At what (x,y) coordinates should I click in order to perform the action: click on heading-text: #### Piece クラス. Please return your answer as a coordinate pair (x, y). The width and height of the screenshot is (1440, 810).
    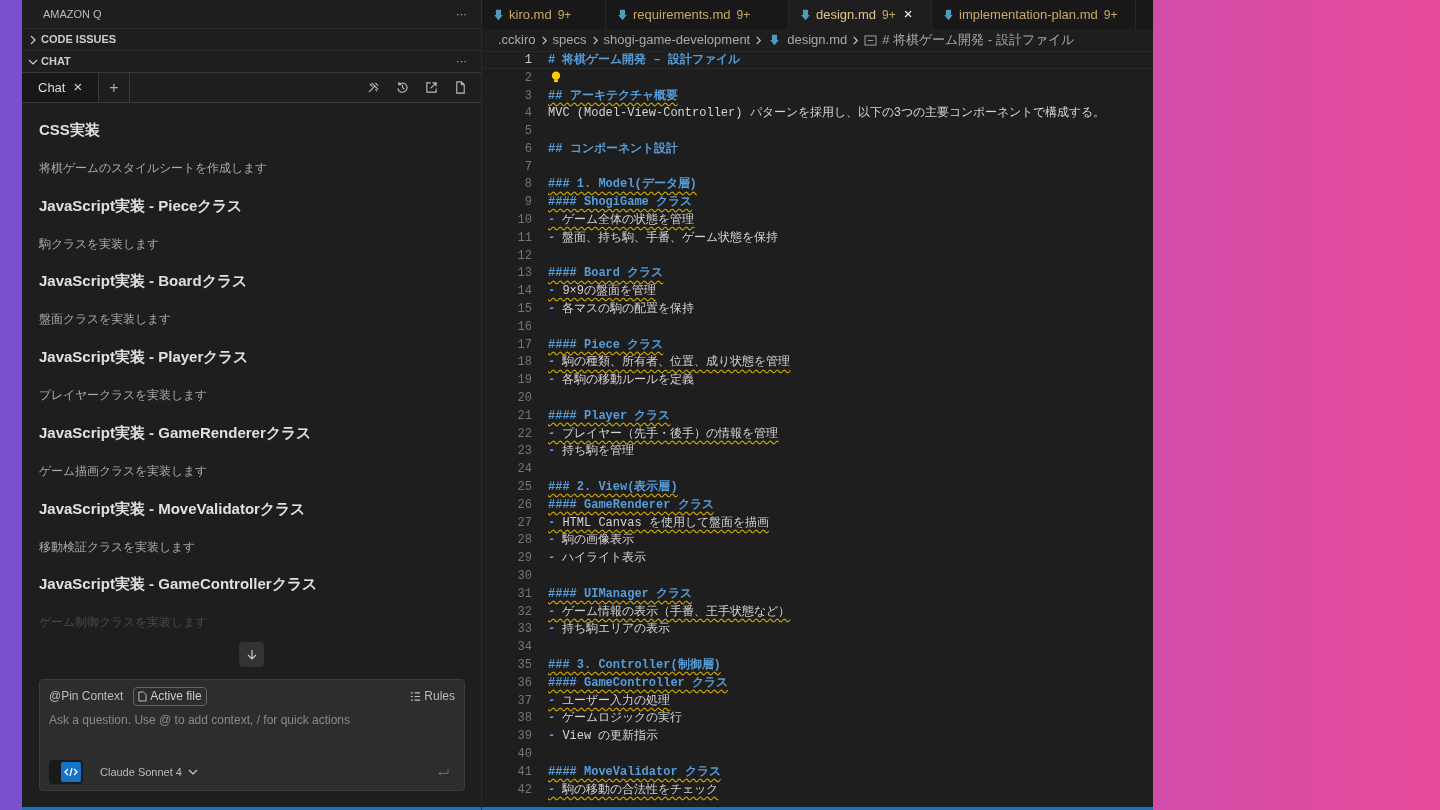
    Looking at the image, I should click on (606, 345).